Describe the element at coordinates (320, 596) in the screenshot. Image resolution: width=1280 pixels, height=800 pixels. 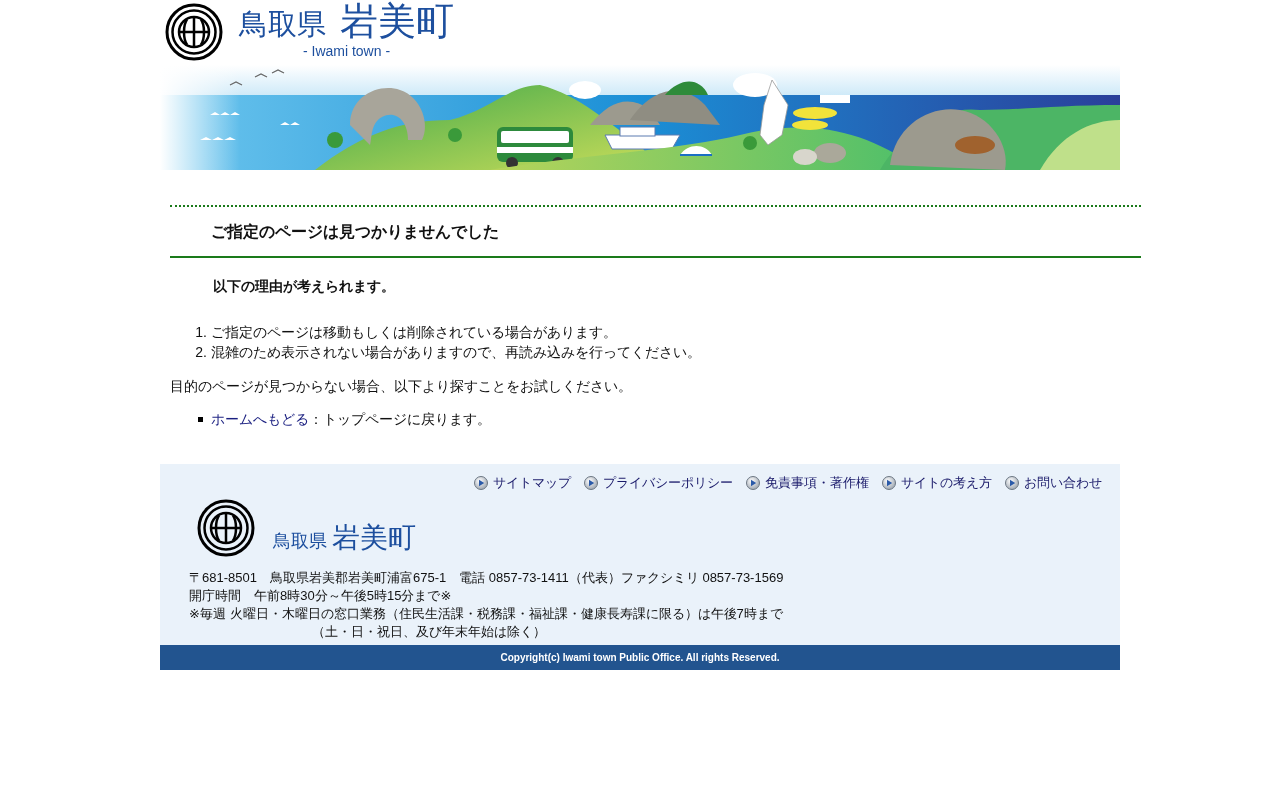
I see `address-text: 開庁時間 午前8時30分～午後5時15分まで※` at that location.